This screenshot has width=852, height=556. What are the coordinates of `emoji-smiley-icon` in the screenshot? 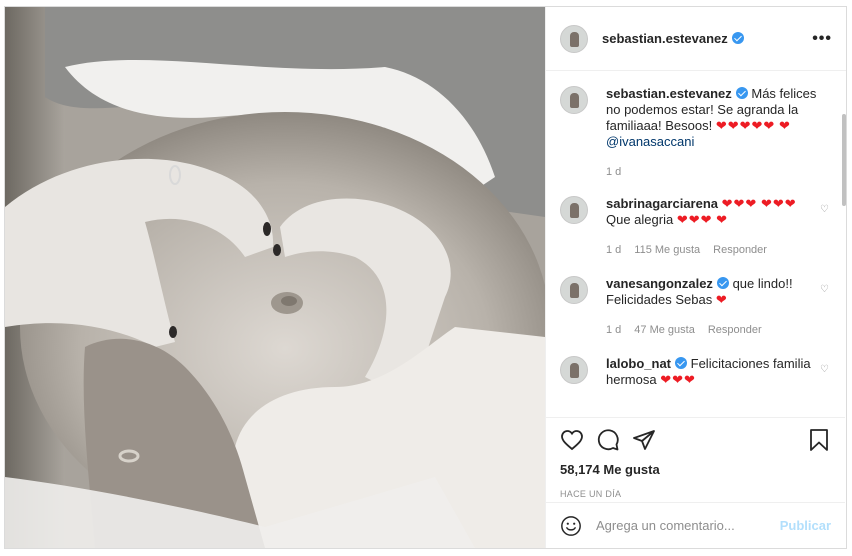 It's located at (571, 526).